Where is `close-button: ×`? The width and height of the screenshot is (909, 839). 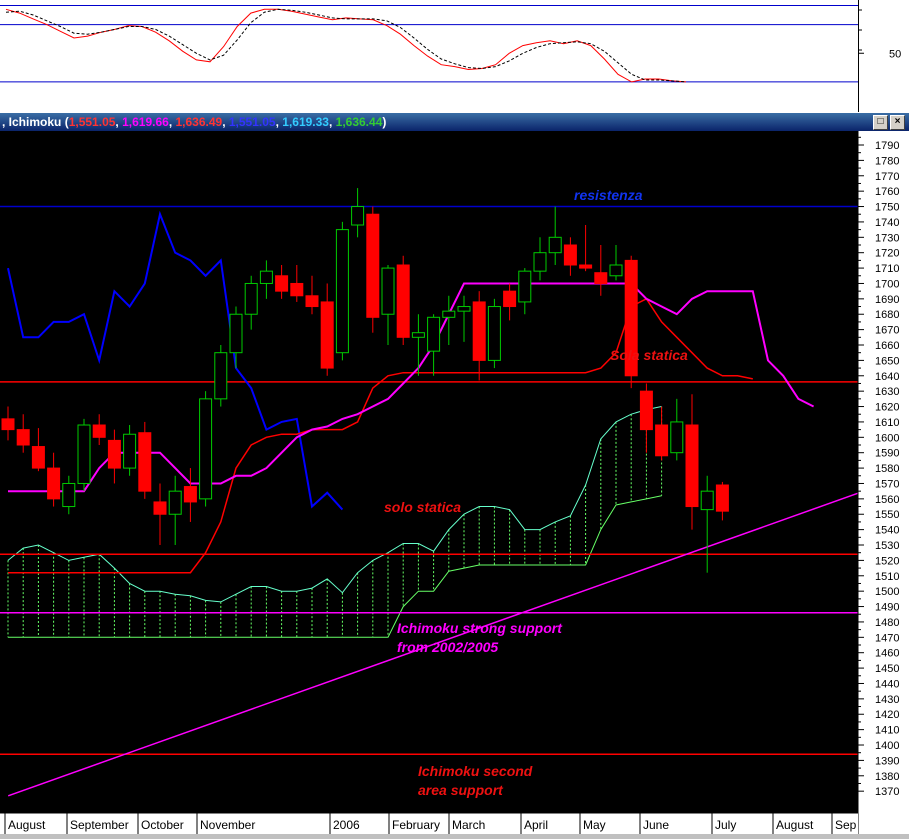 close-button: × is located at coordinates (897, 122).